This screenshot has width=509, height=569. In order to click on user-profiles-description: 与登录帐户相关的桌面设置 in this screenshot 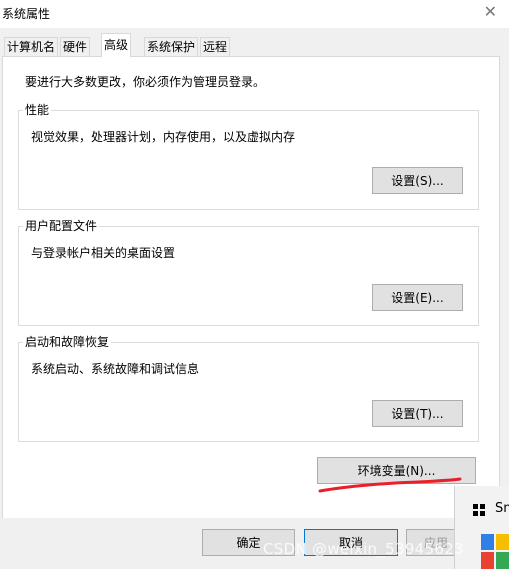, I will do `click(103, 253)`.